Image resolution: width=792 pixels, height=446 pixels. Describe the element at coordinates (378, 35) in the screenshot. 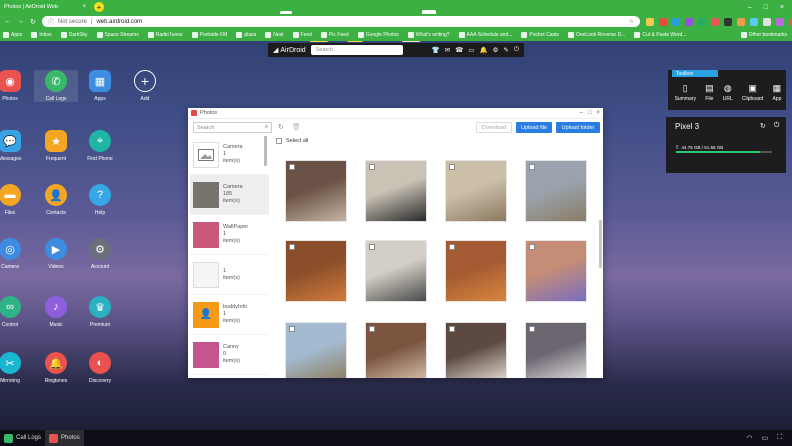

I see `bookmark-item: Google Photos` at that location.